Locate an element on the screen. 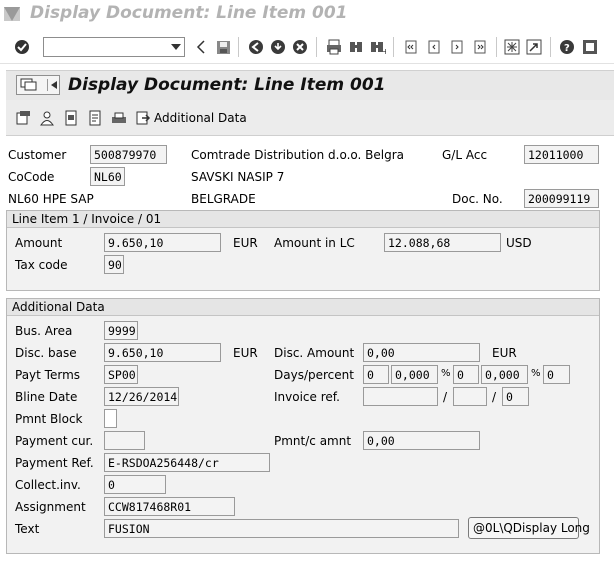 The height and width of the screenshot is (571, 614). payt-terms-label: Payt Terms is located at coordinates (48, 375).